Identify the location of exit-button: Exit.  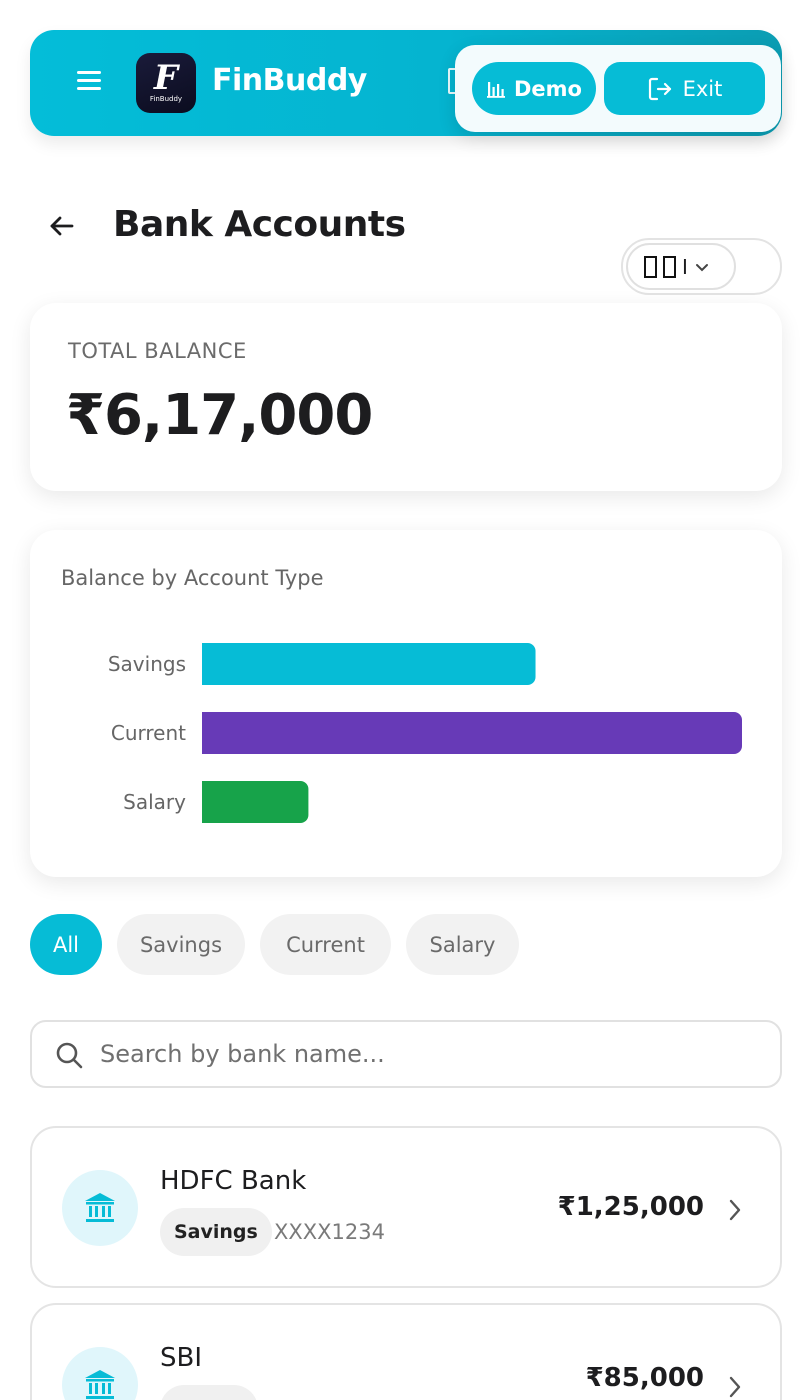
(684, 88).